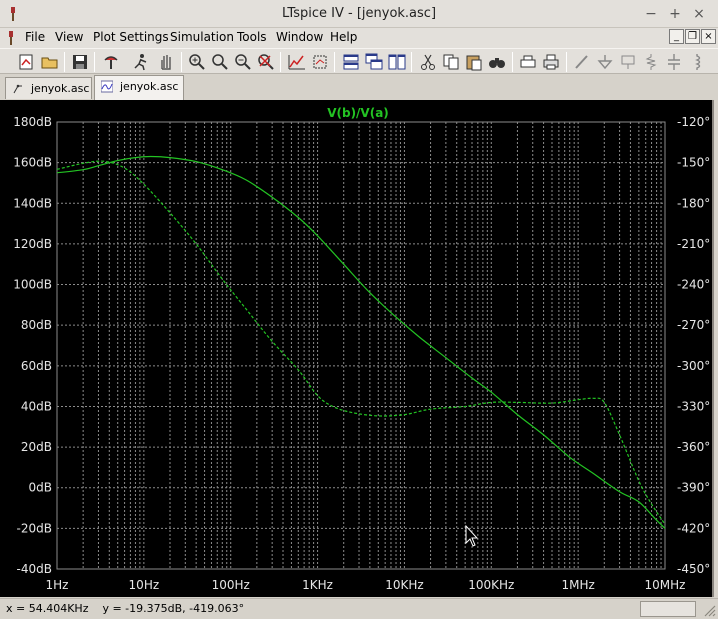 This screenshot has width=718, height=619. What do you see at coordinates (491, 585) in the screenshot?
I see `x-tick-label: 100KHz` at bounding box center [491, 585].